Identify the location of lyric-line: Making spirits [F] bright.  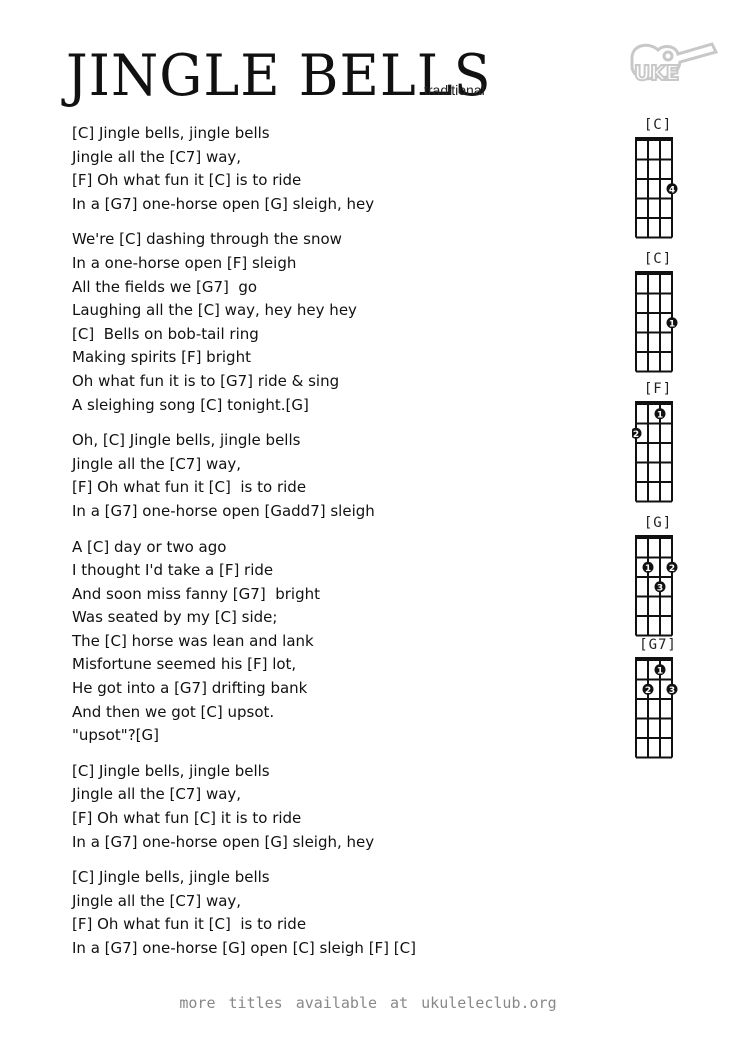
(161, 357).